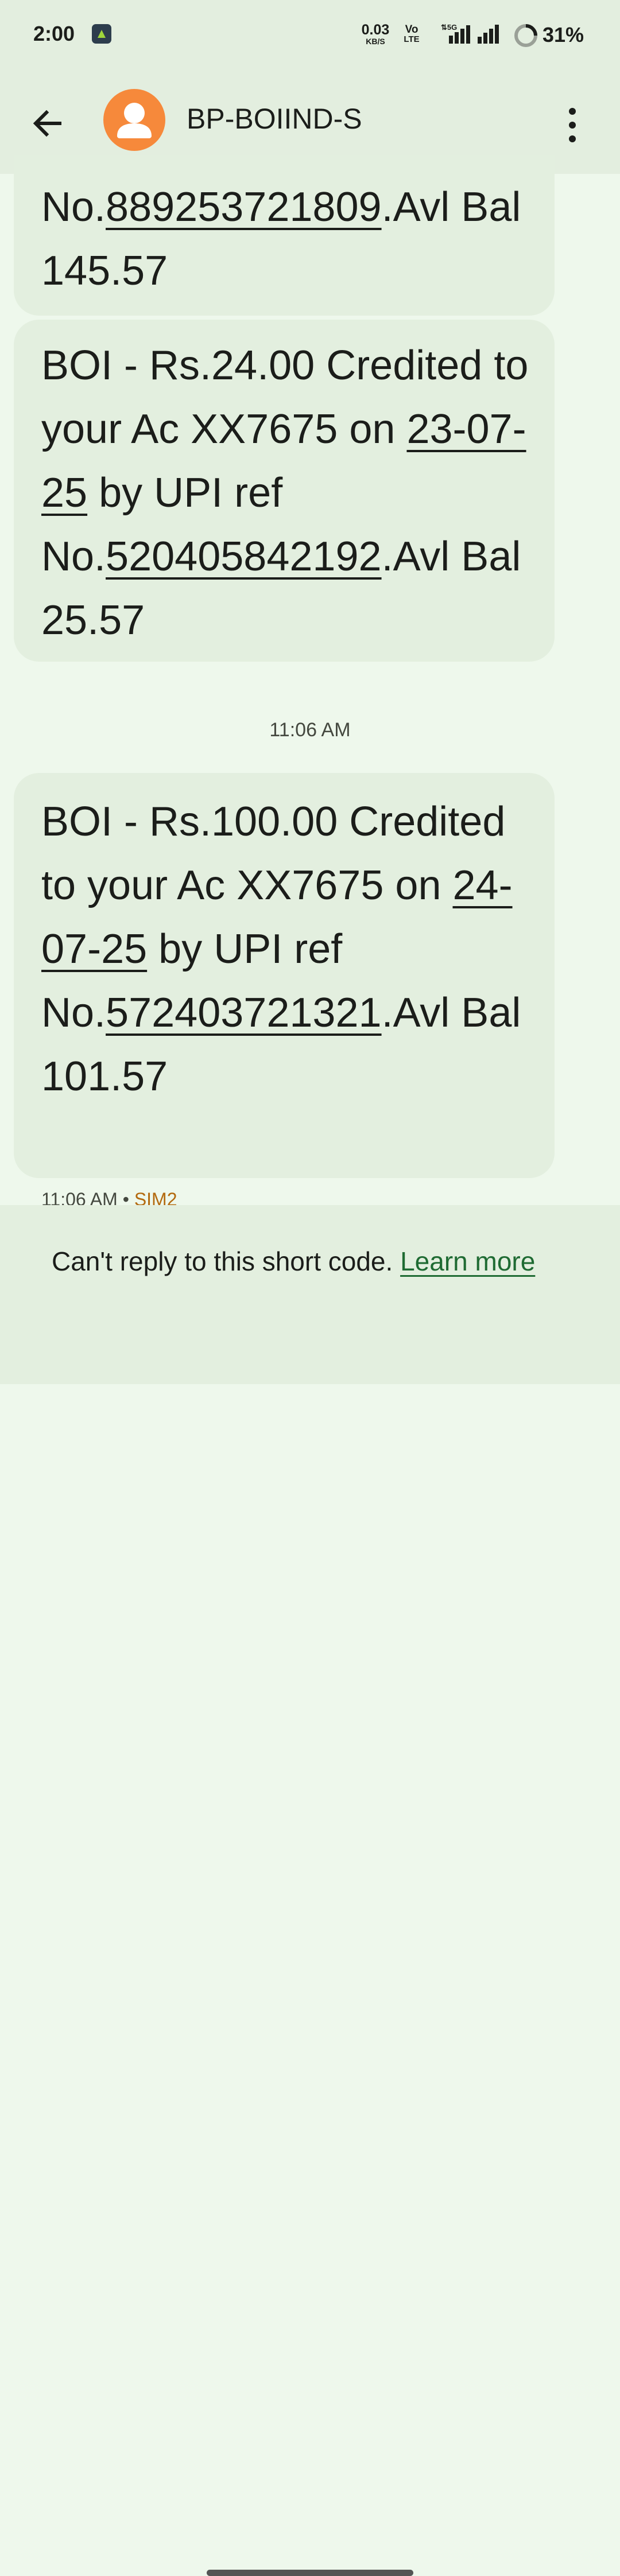 The width and height of the screenshot is (620, 2576). Describe the element at coordinates (563, 34) in the screenshot. I see `battery-percent: 31%` at that location.